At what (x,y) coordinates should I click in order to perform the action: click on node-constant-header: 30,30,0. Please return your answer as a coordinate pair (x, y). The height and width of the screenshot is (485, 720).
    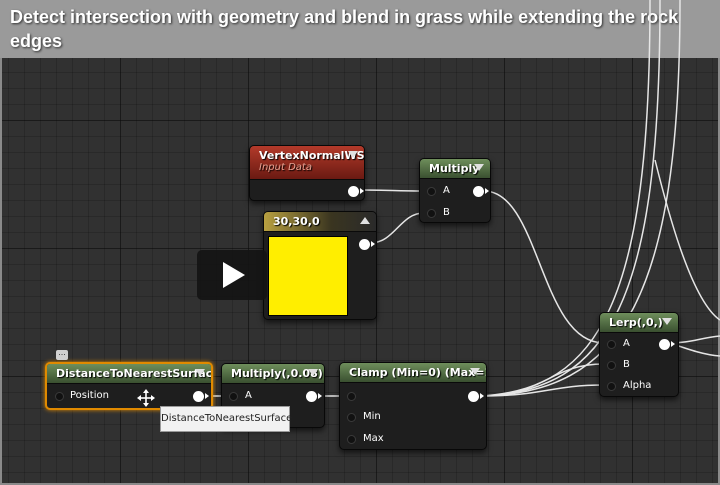
    Looking at the image, I should click on (320, 222).